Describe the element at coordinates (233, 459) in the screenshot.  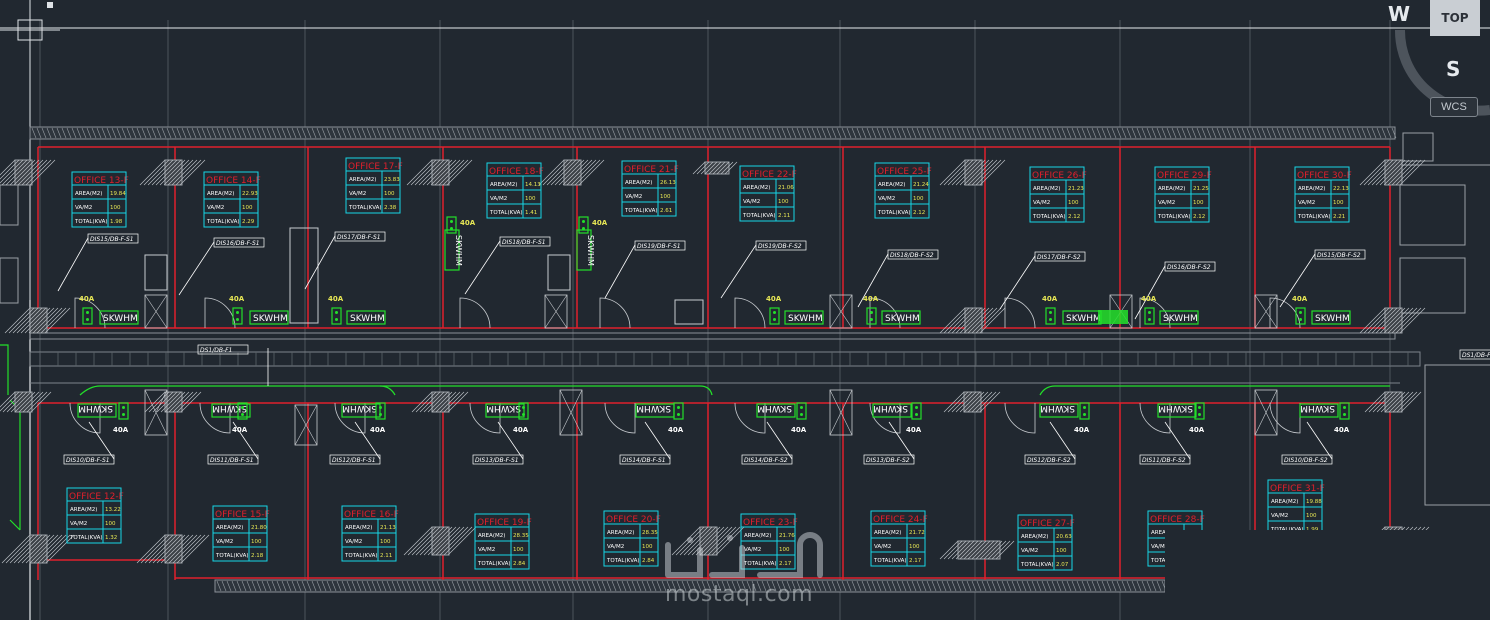
I see `circuit-tag: DIS11/DB-F-S1` at that location.